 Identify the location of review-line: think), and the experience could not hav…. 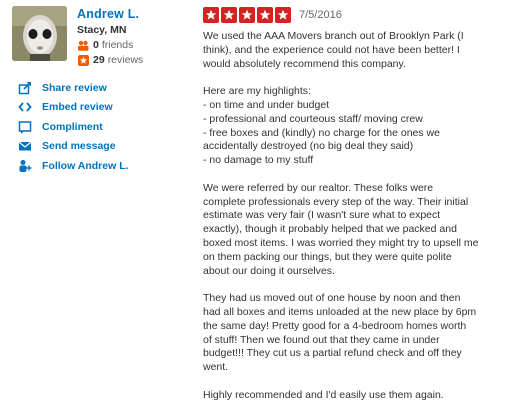
(331, 49).